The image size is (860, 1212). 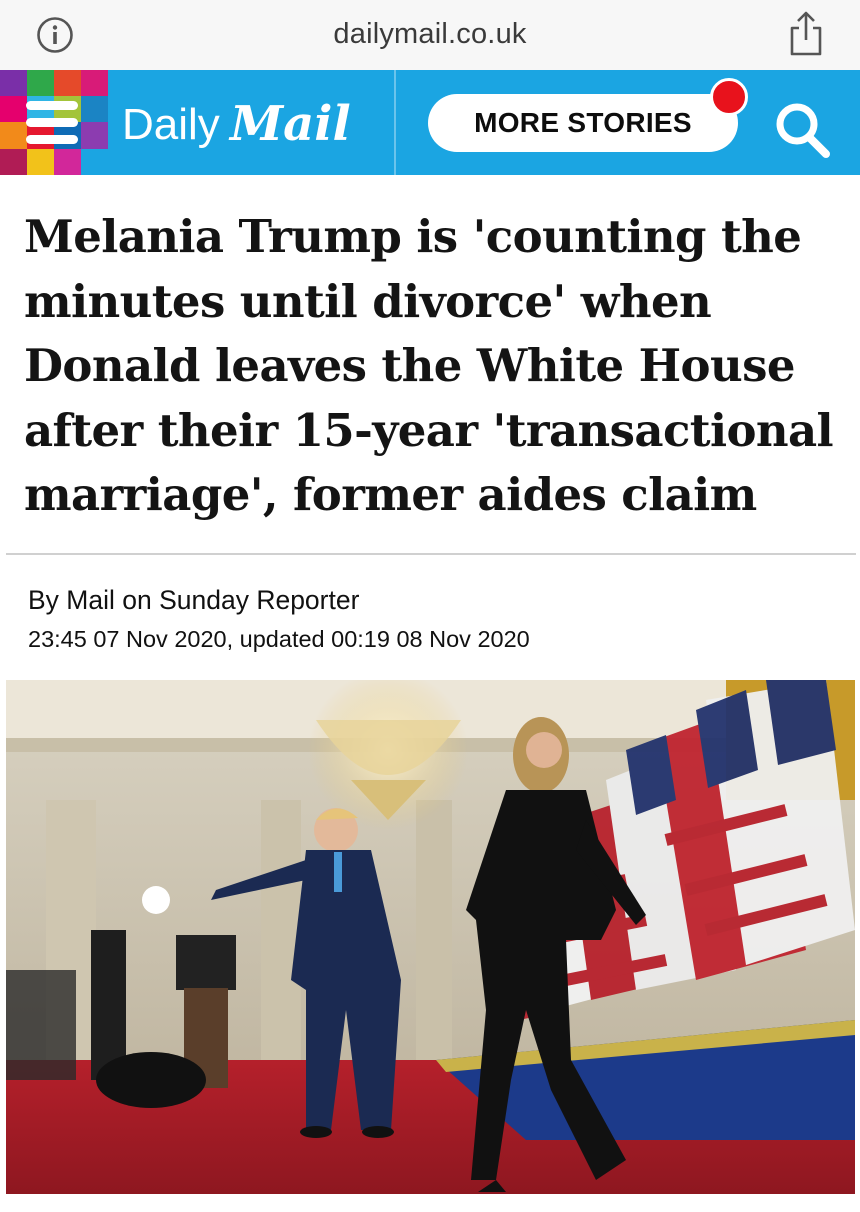 What do you see at coordinates (431, 554) in the screenshot?
I see `headline-divider` at bounding box center [431, 554].